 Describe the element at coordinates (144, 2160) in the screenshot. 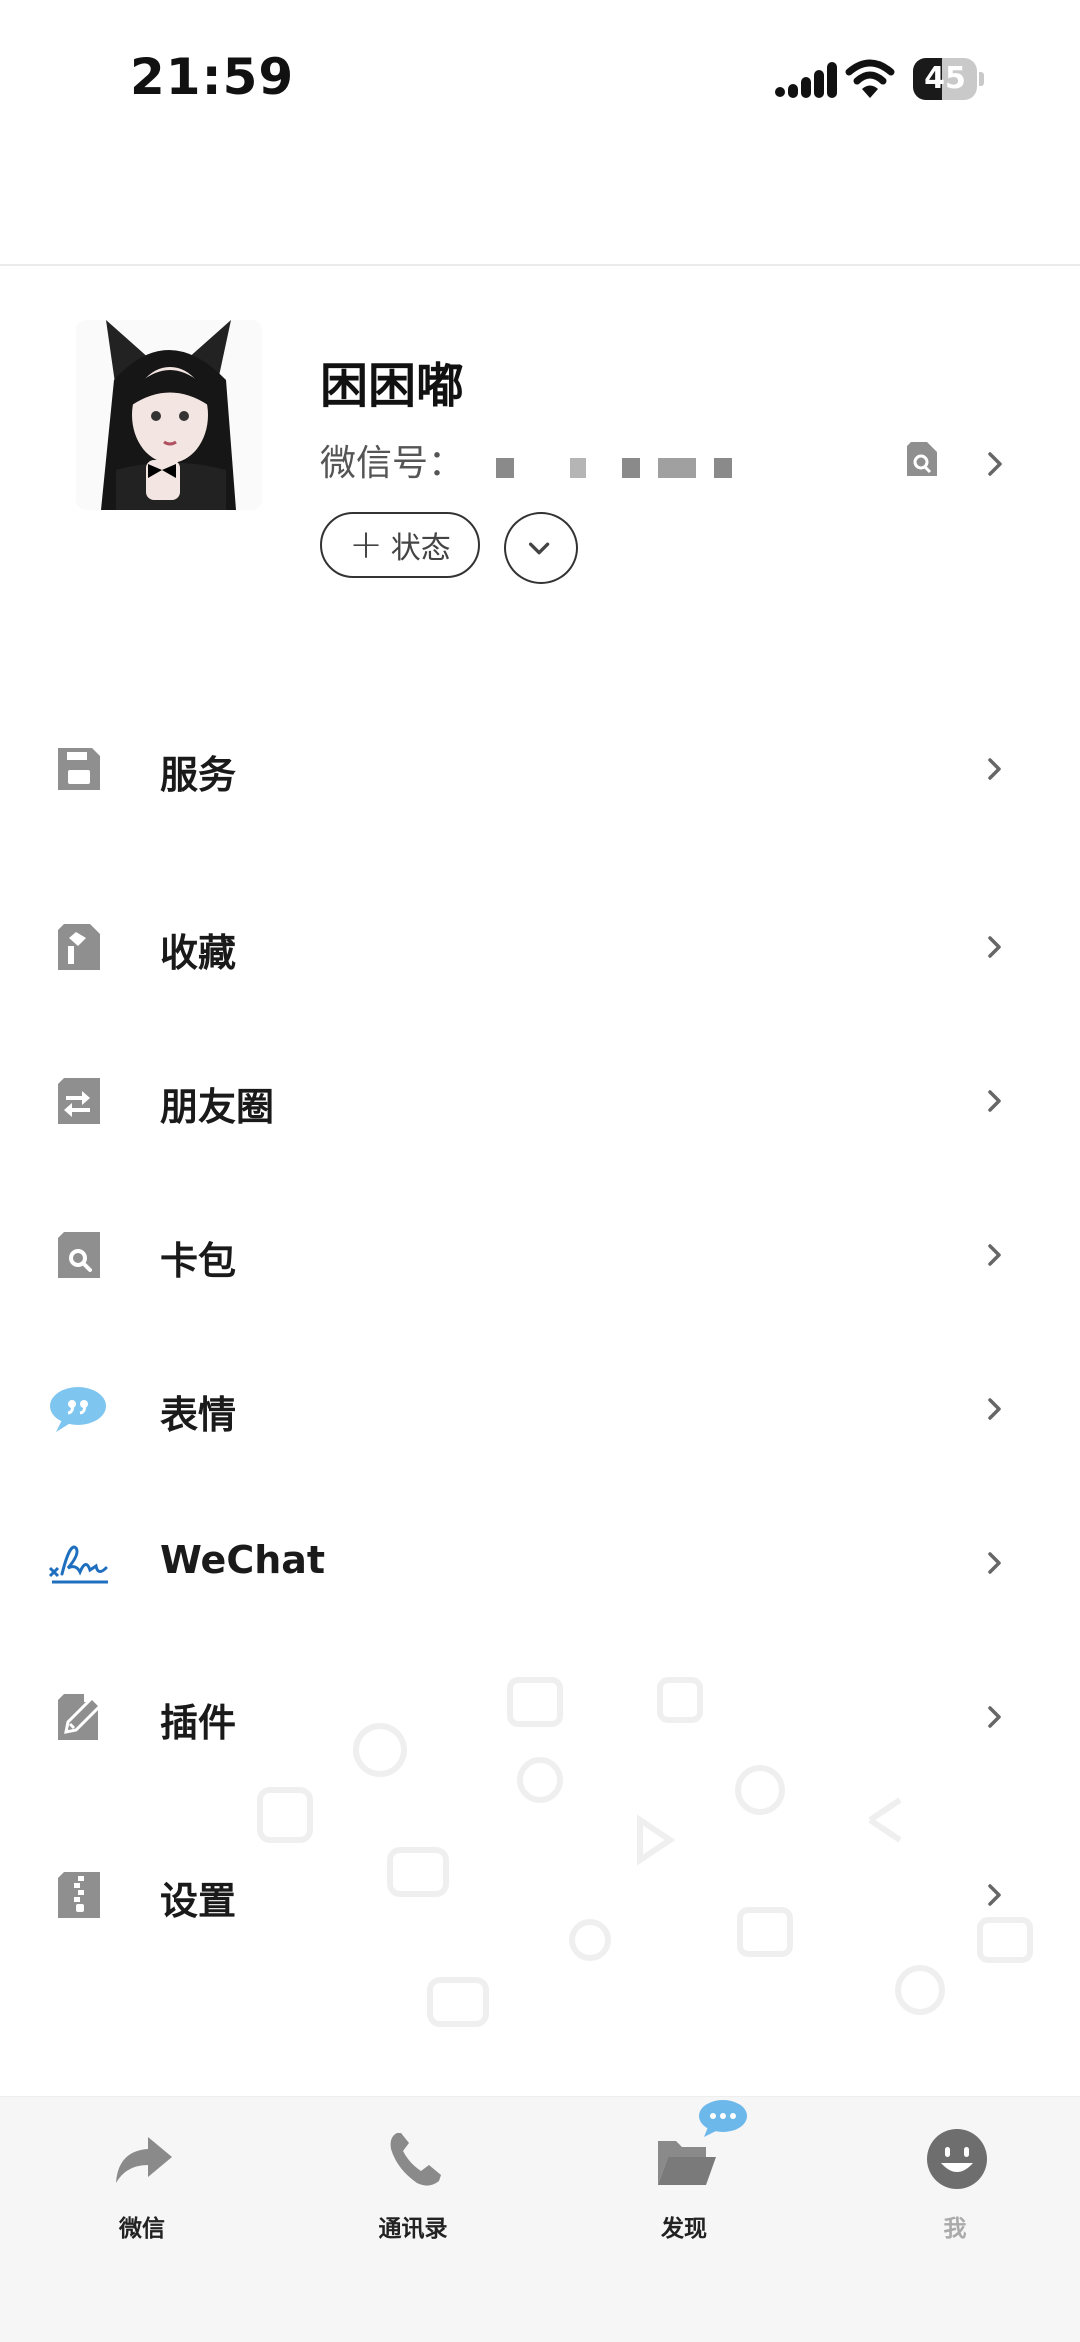

I see `share-arrow-icon` at that location.